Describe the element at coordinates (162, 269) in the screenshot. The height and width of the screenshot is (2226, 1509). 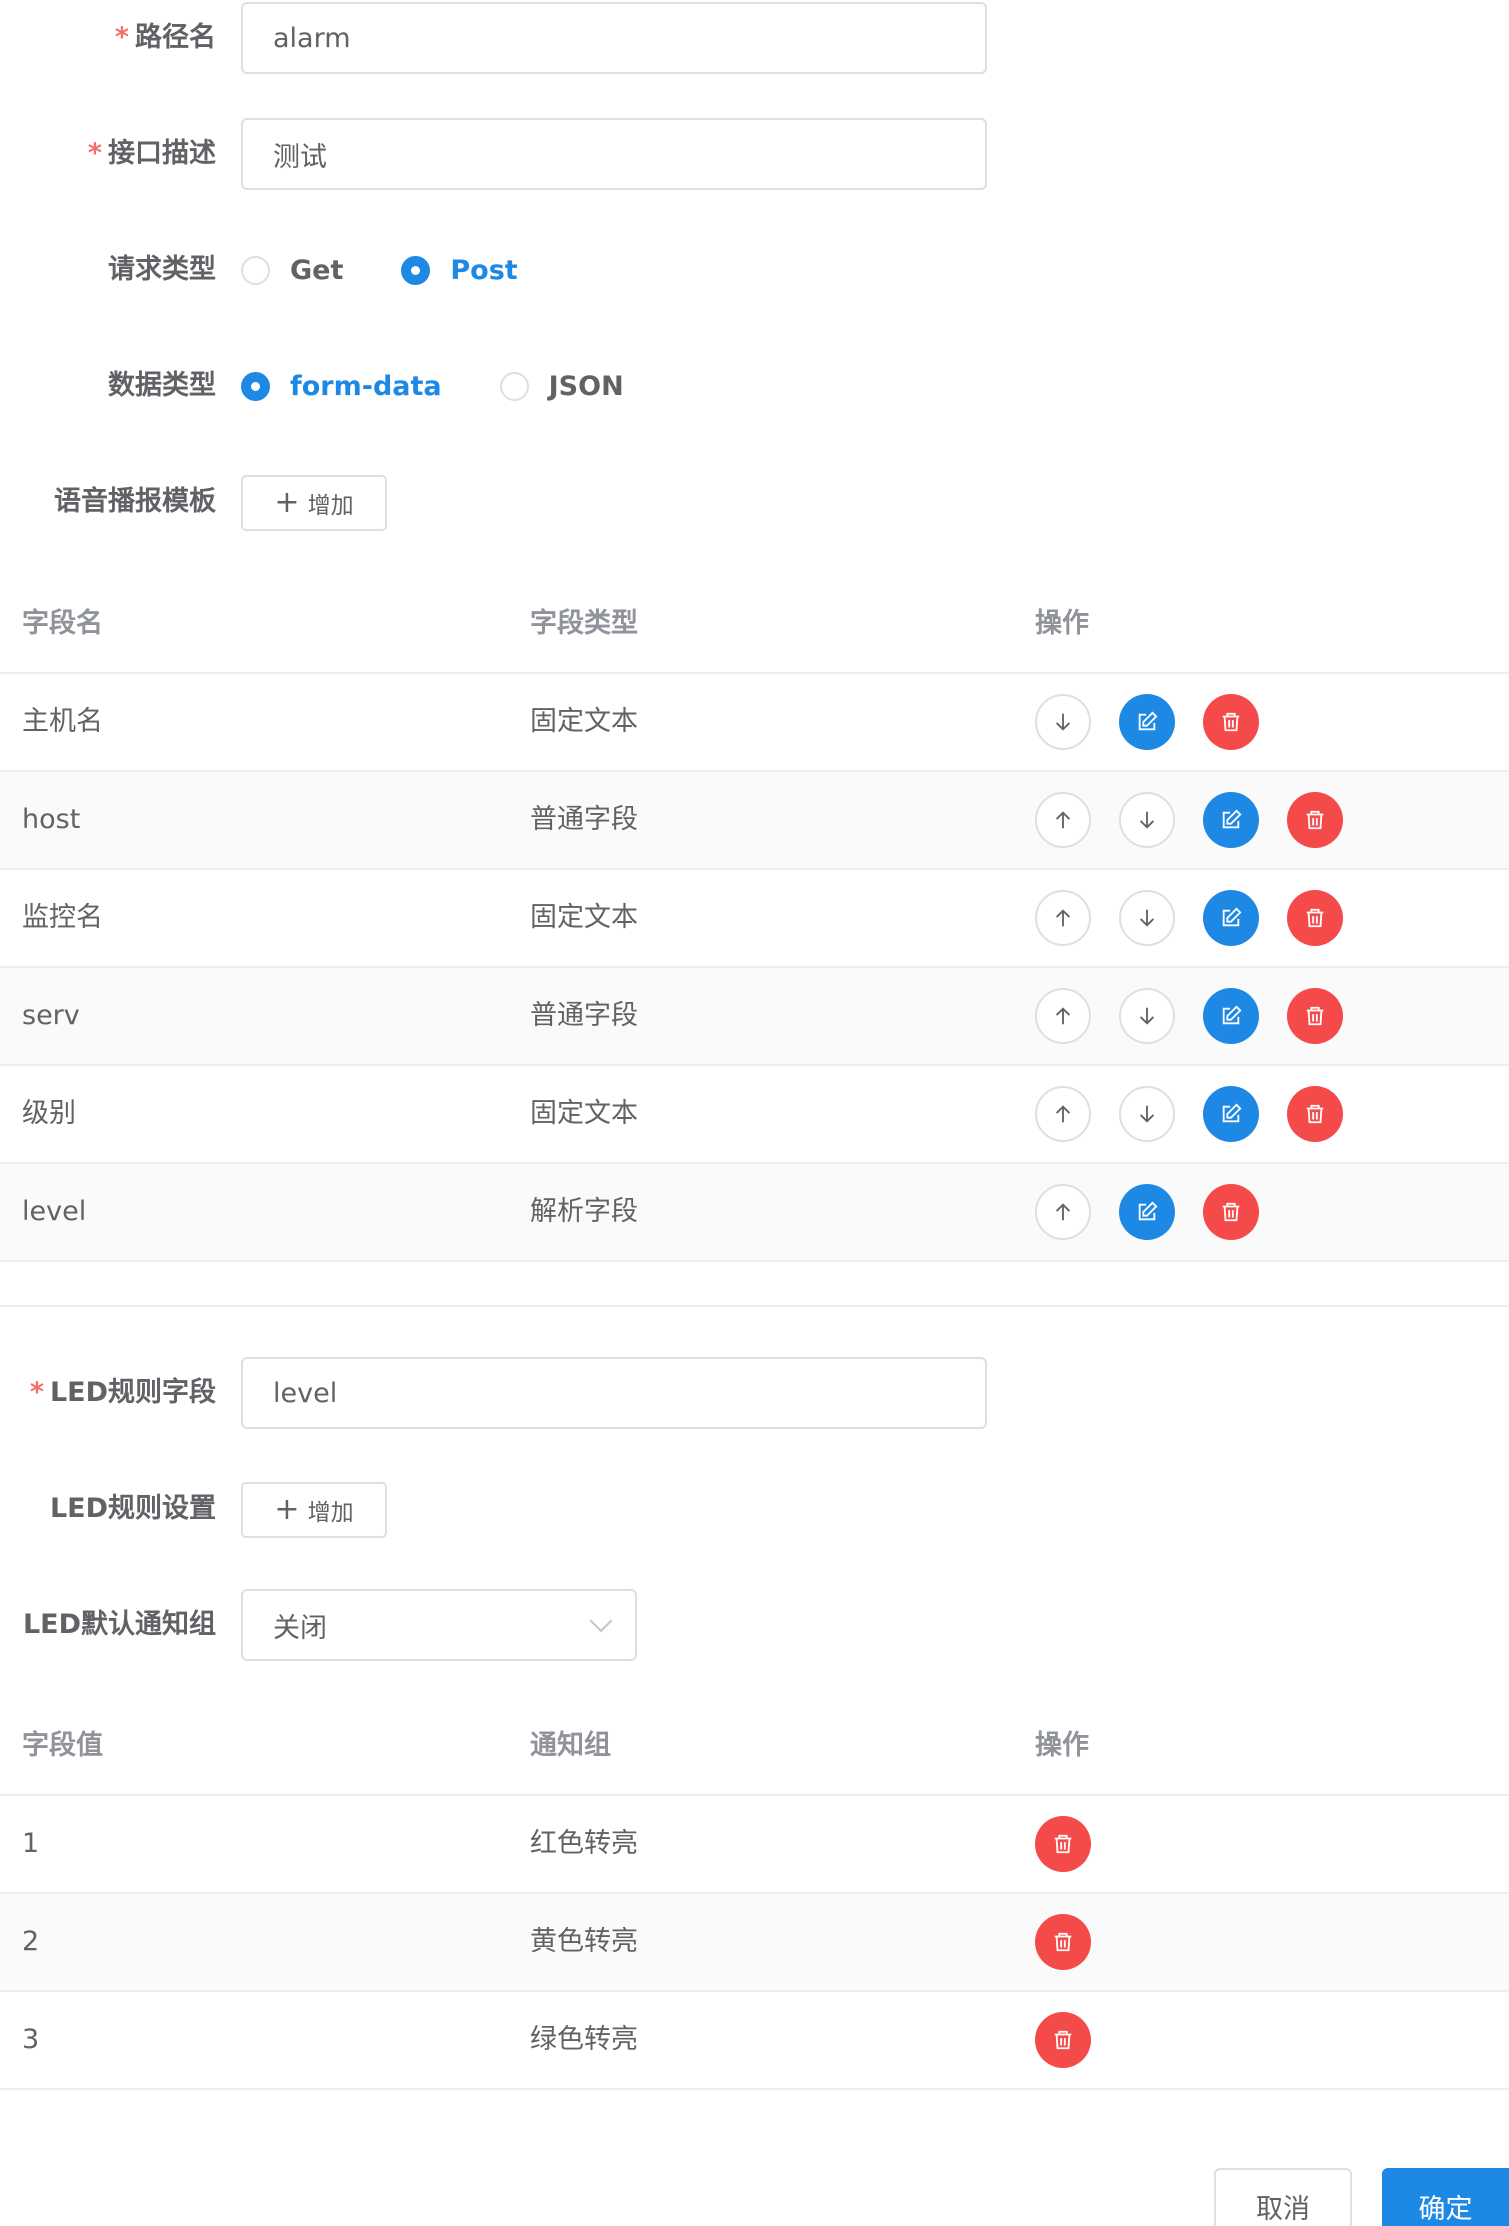
I see `request-type-label: 请求类型` at that location.